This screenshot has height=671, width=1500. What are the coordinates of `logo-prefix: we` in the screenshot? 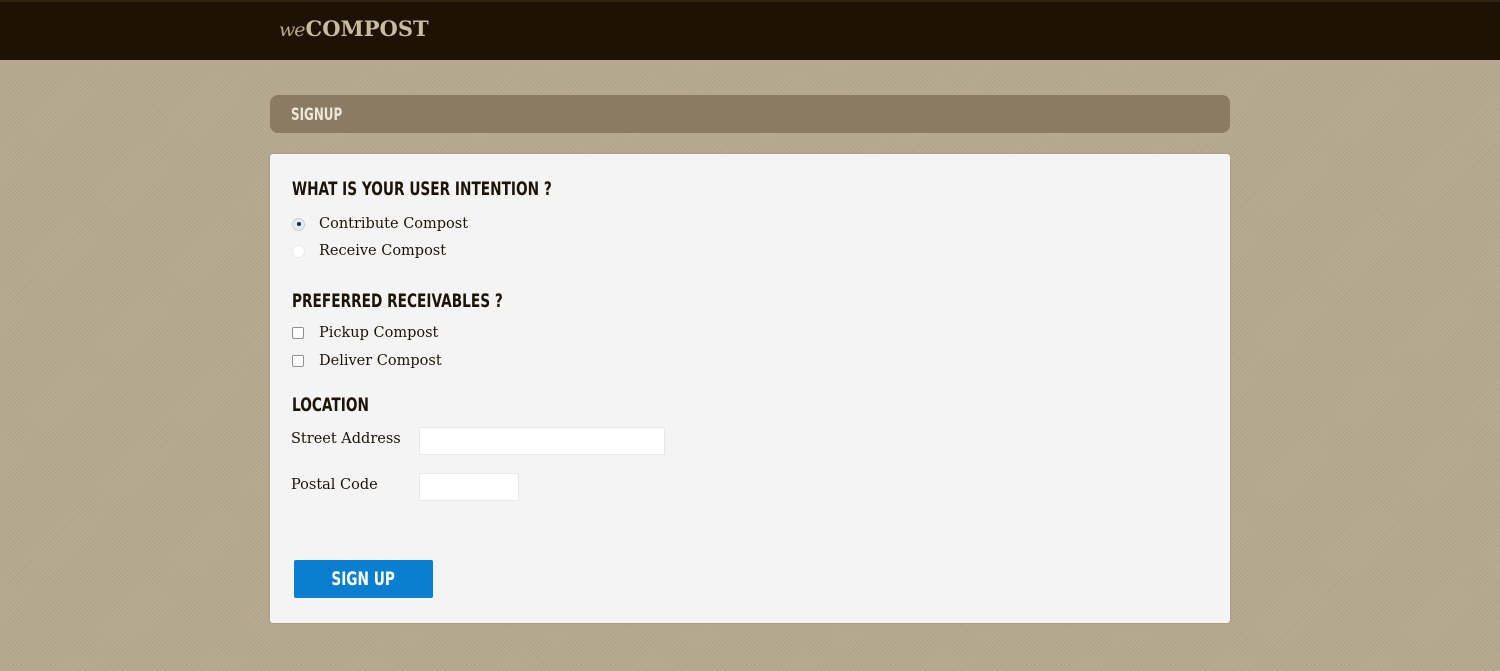 It's located at (292, 30).